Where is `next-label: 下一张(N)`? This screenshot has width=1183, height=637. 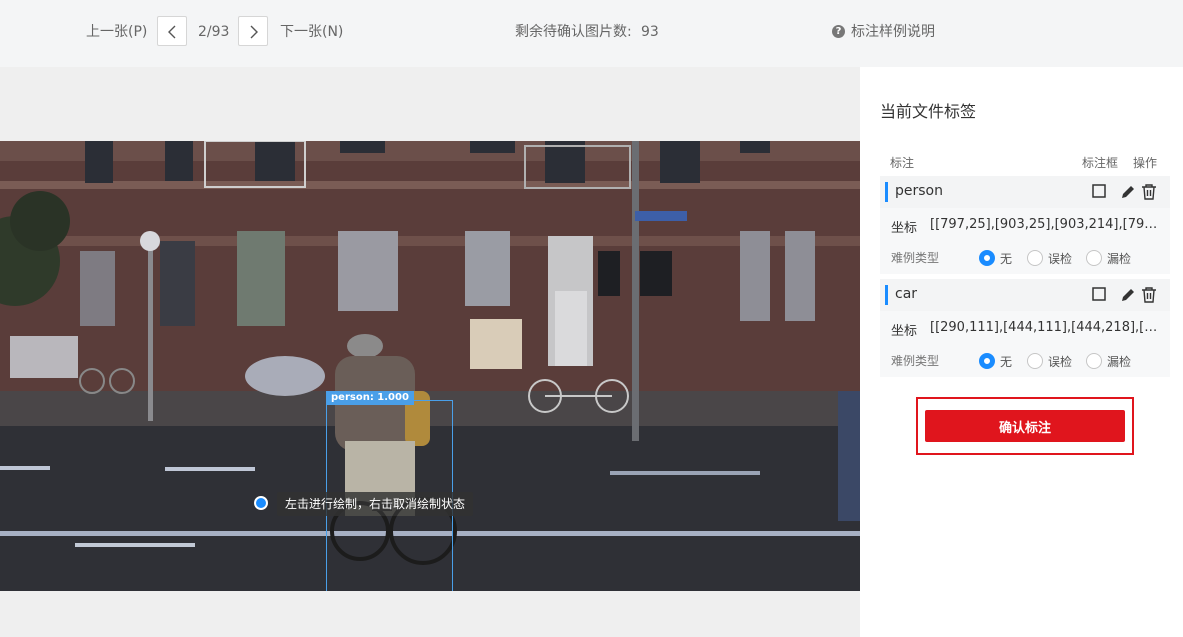
next-label: 下一张(N) is located at coordinates (311, 32).